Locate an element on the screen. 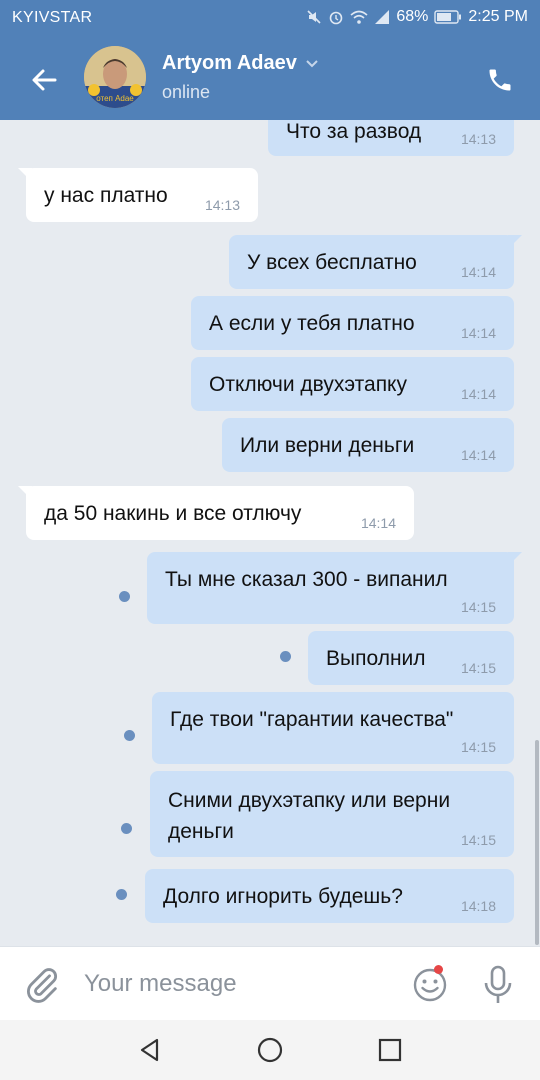 This screenshot has height=1080, width=540. nav-back-button is located at coordinates (150, 1050).